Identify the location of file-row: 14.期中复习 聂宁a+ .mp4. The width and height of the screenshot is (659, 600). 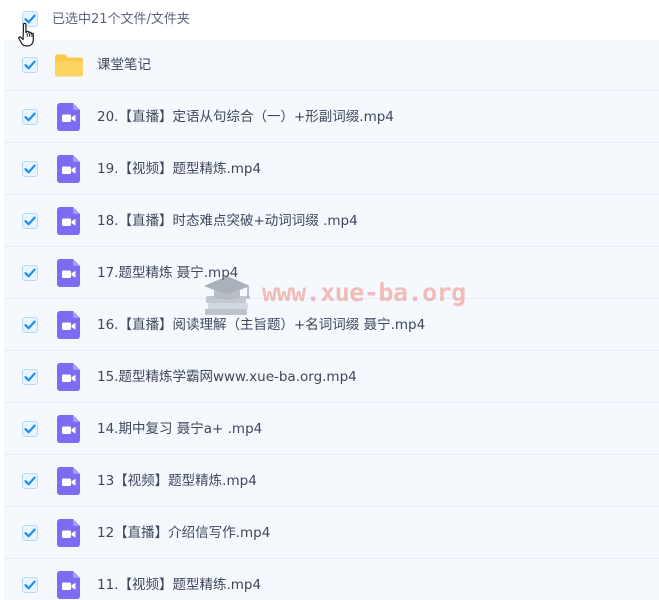
(331, 429).